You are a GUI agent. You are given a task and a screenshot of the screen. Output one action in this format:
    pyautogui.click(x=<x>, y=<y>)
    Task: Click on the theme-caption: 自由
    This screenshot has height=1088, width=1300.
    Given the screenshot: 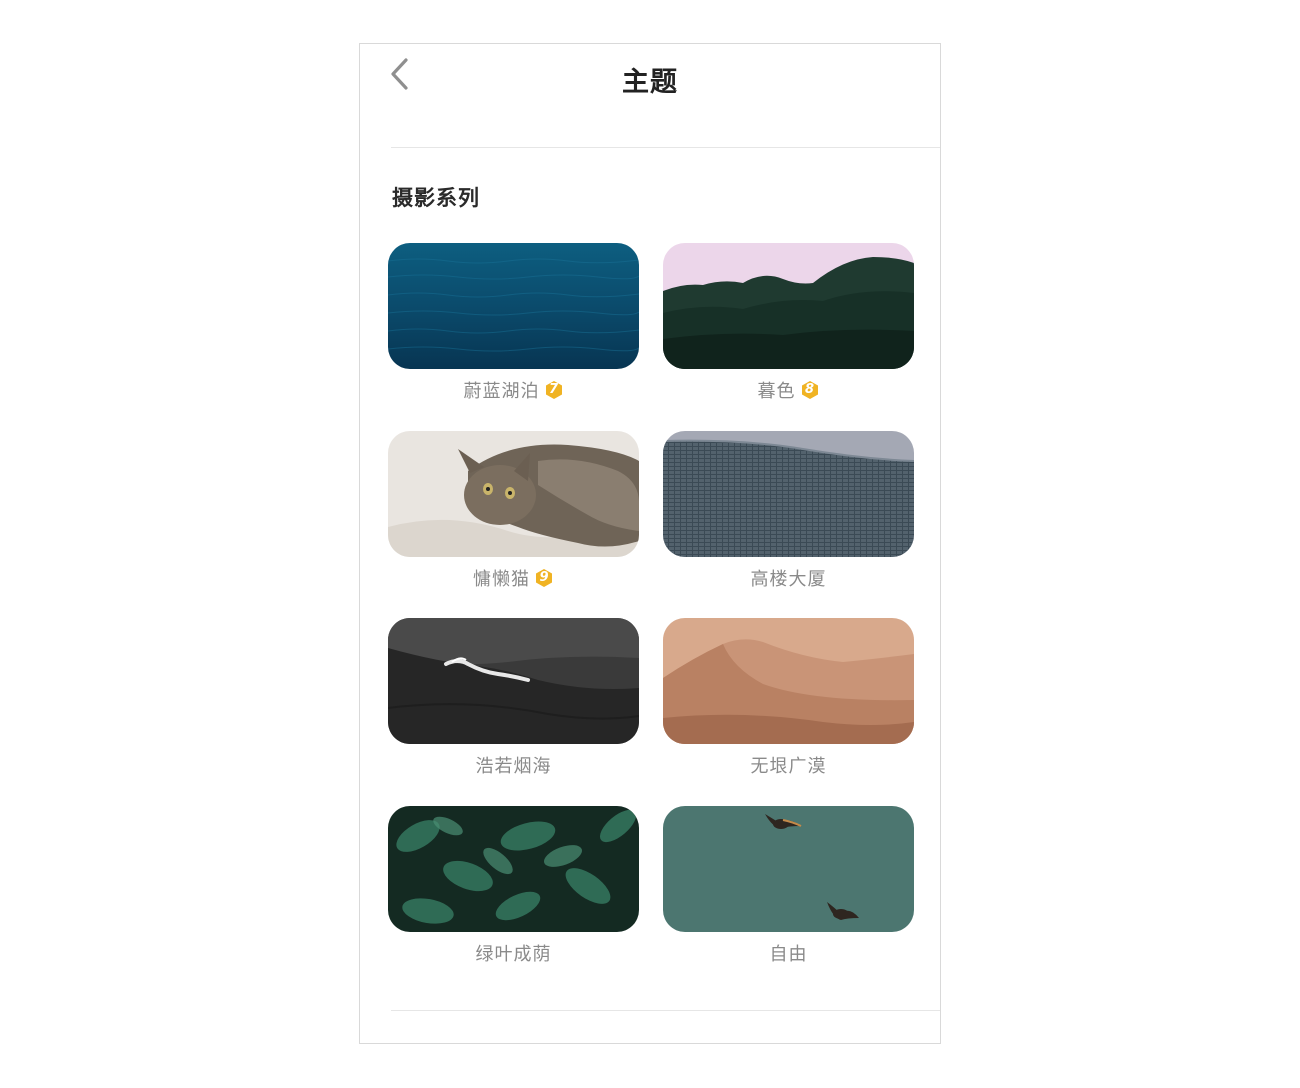 What is the action you would take?
    pyautogui.click(x=788, y=953)
    